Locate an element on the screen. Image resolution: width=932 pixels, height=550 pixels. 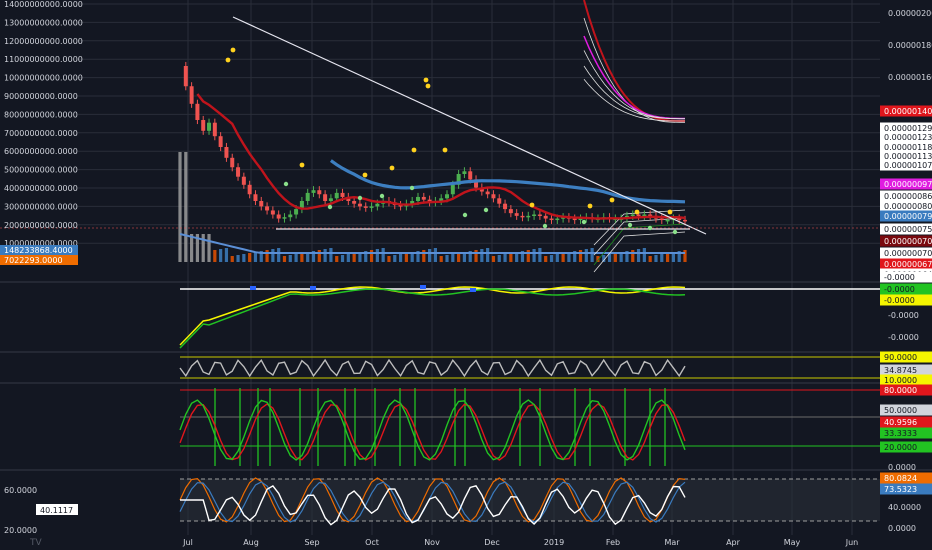
price-badge-label: -0.0000 is located at coordinates (899, 300).